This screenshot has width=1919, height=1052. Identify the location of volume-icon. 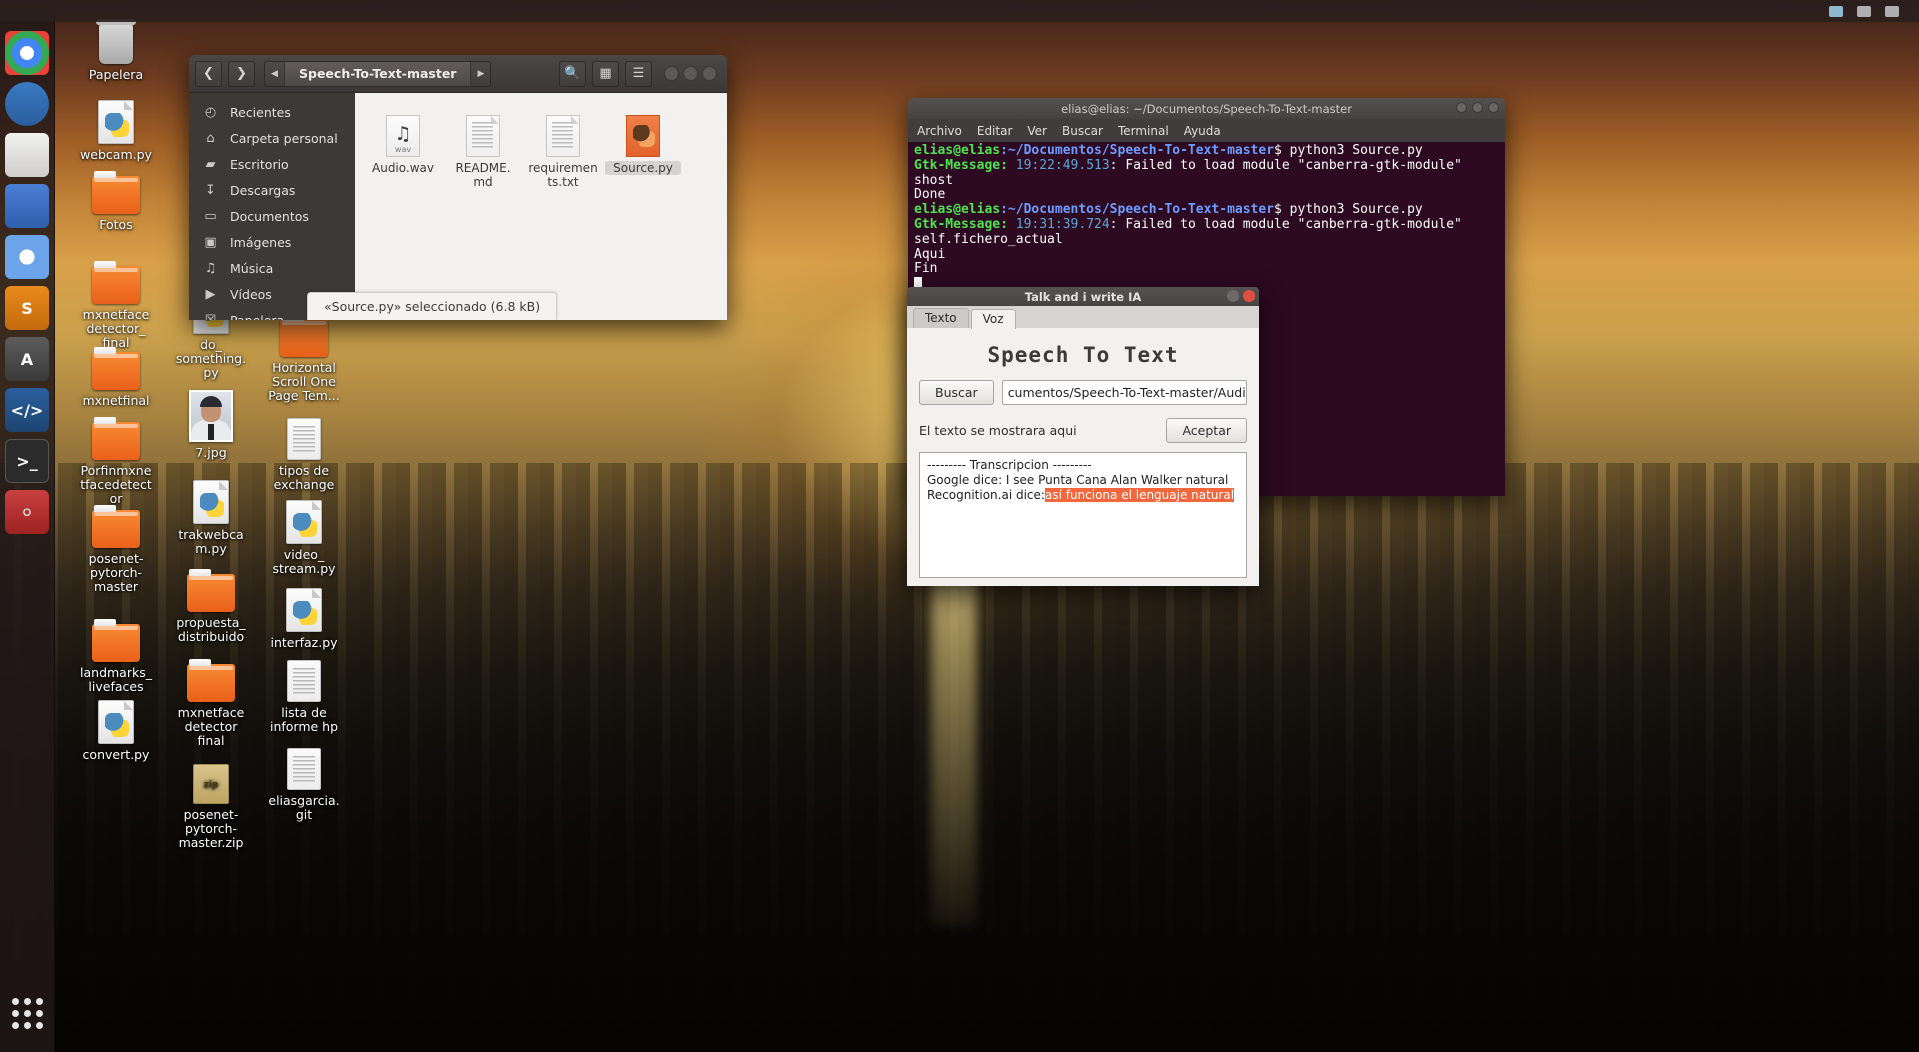
(1864, 11).